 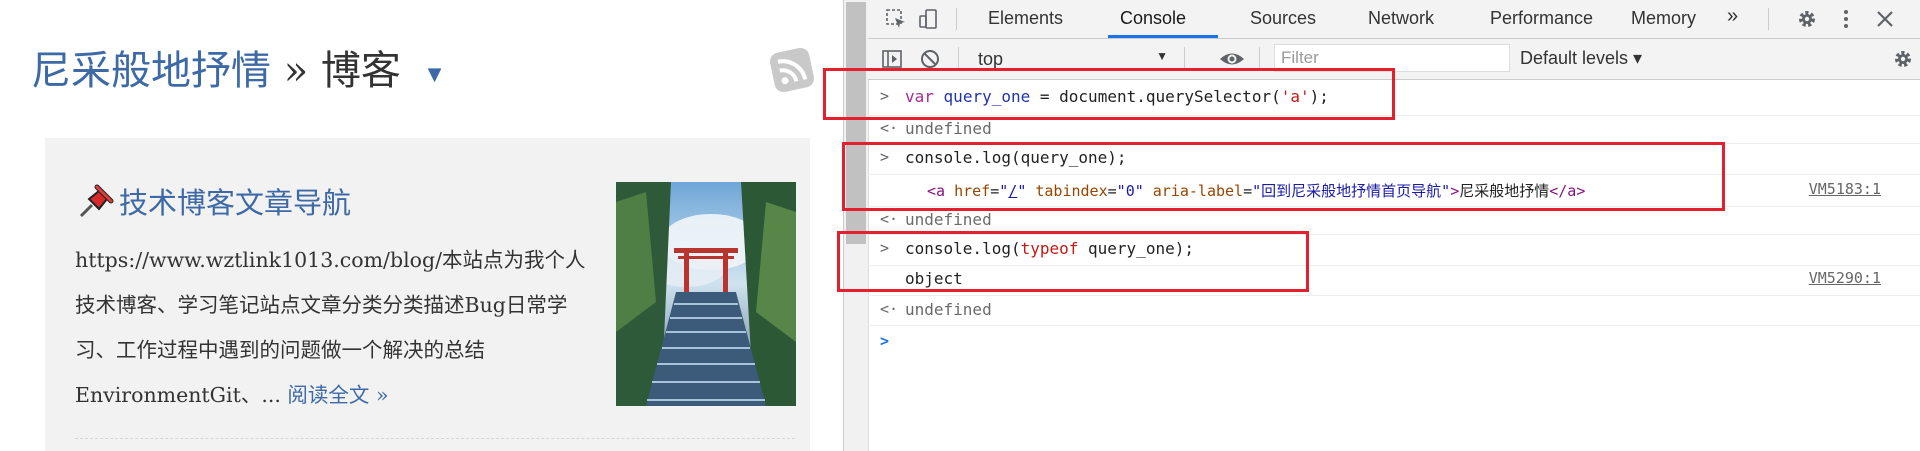 What do you see at coordinates (885, 341) in the screenshot?
I see `prompt-chevron-icon: >` at bounding box center [885, 341].